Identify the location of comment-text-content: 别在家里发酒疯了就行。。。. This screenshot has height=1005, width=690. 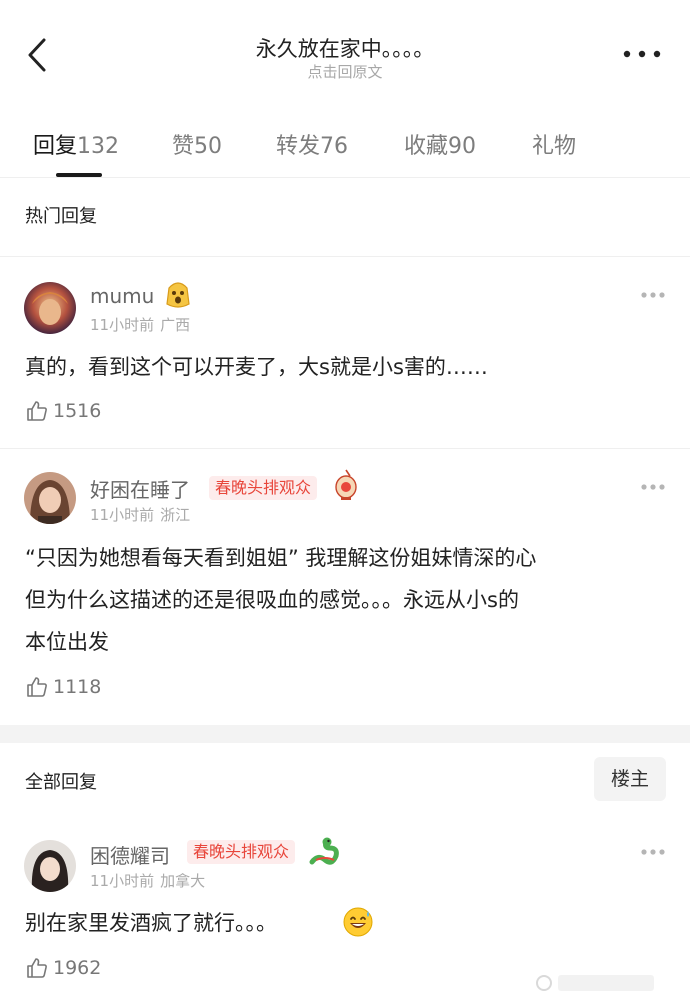
(151, 923).